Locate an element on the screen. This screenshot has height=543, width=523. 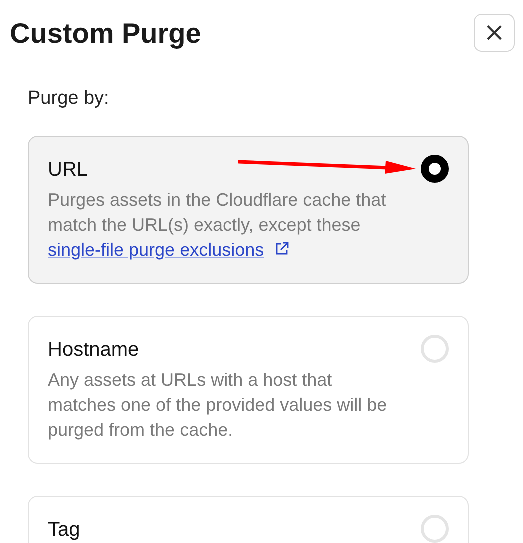
exclusions-link: single-file purge exclusions is located at coordinates (156, 250).